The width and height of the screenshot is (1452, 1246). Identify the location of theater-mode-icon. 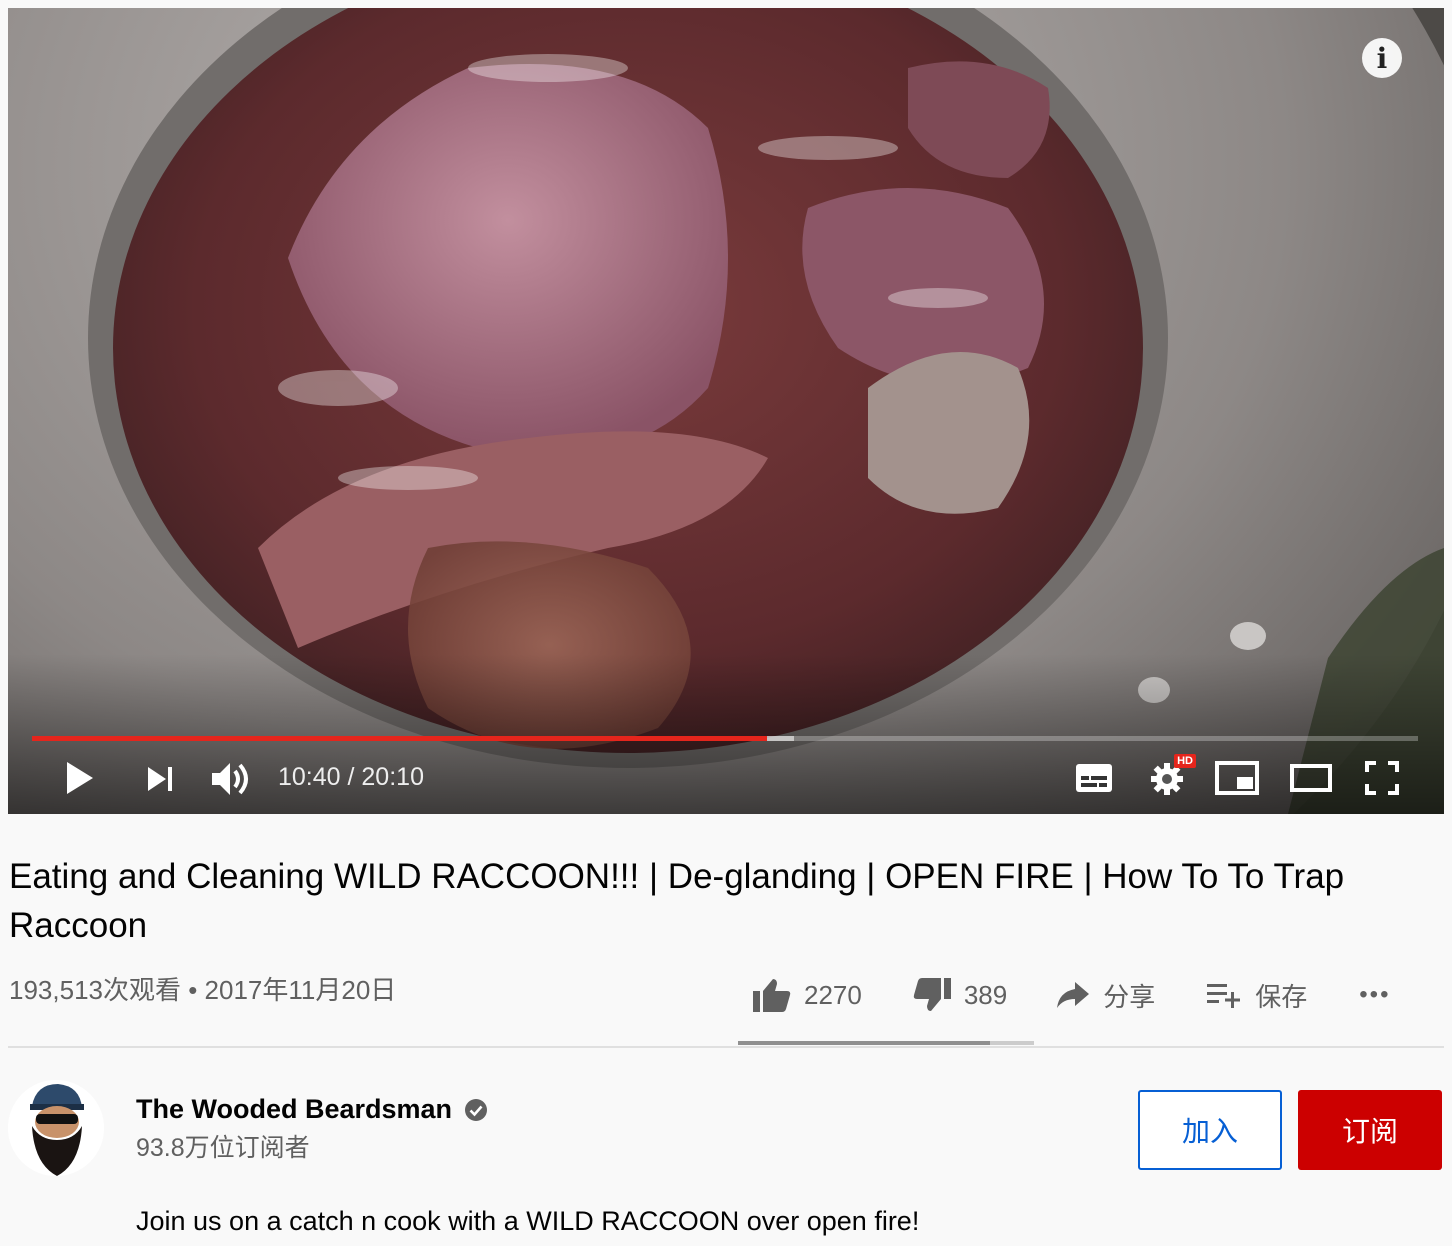
(1311, 778).